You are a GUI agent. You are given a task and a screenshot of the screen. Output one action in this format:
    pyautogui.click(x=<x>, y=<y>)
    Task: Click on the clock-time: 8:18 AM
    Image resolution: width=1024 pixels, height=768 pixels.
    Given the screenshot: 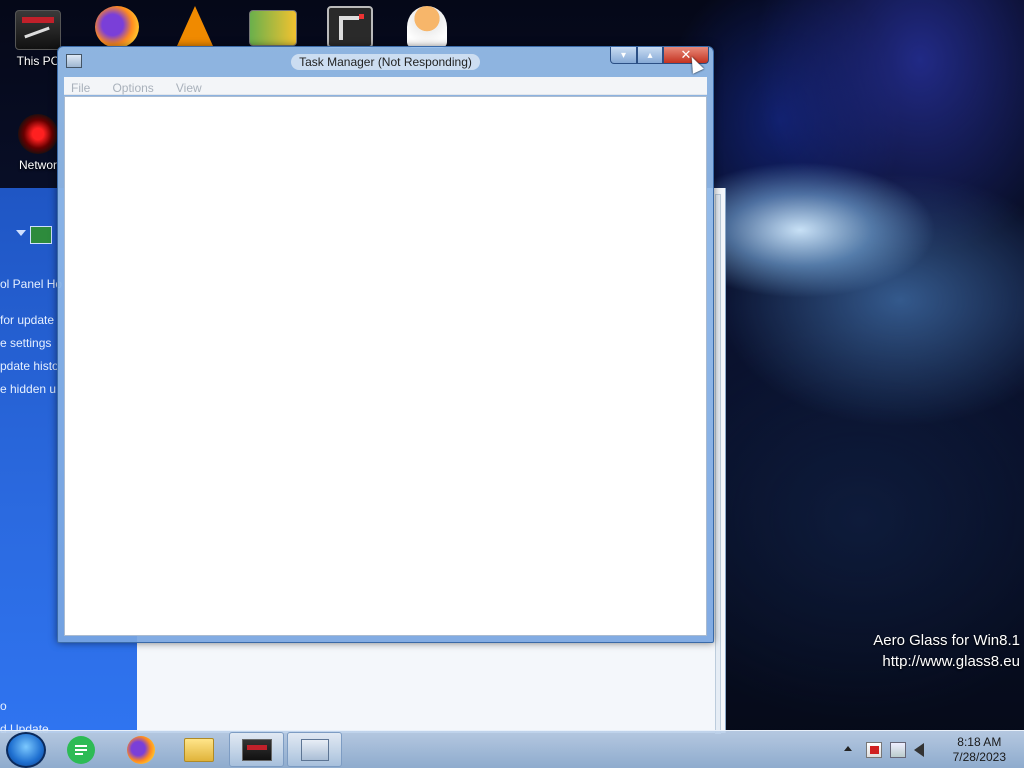 What is the action you would take?
    pyautogui.click(x=979, y=742)
    